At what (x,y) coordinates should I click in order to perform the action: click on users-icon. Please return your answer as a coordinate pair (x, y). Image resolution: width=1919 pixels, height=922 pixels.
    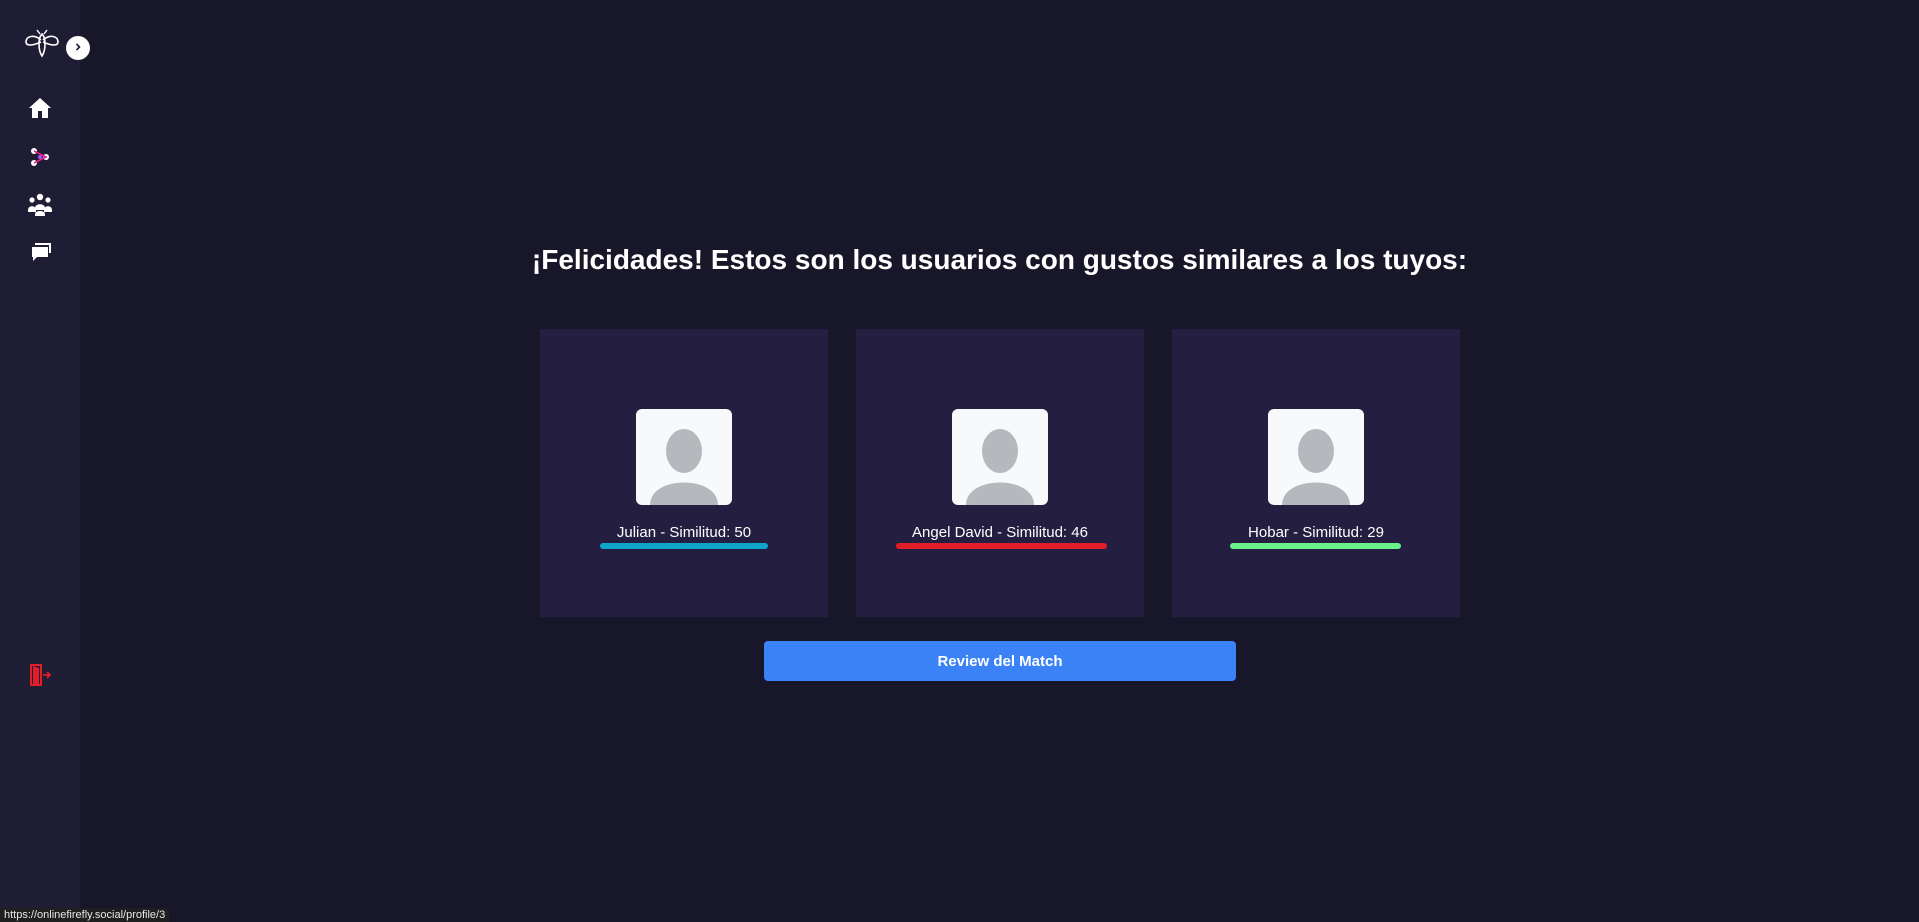
    Looking at the image, I should click on (40, 206).